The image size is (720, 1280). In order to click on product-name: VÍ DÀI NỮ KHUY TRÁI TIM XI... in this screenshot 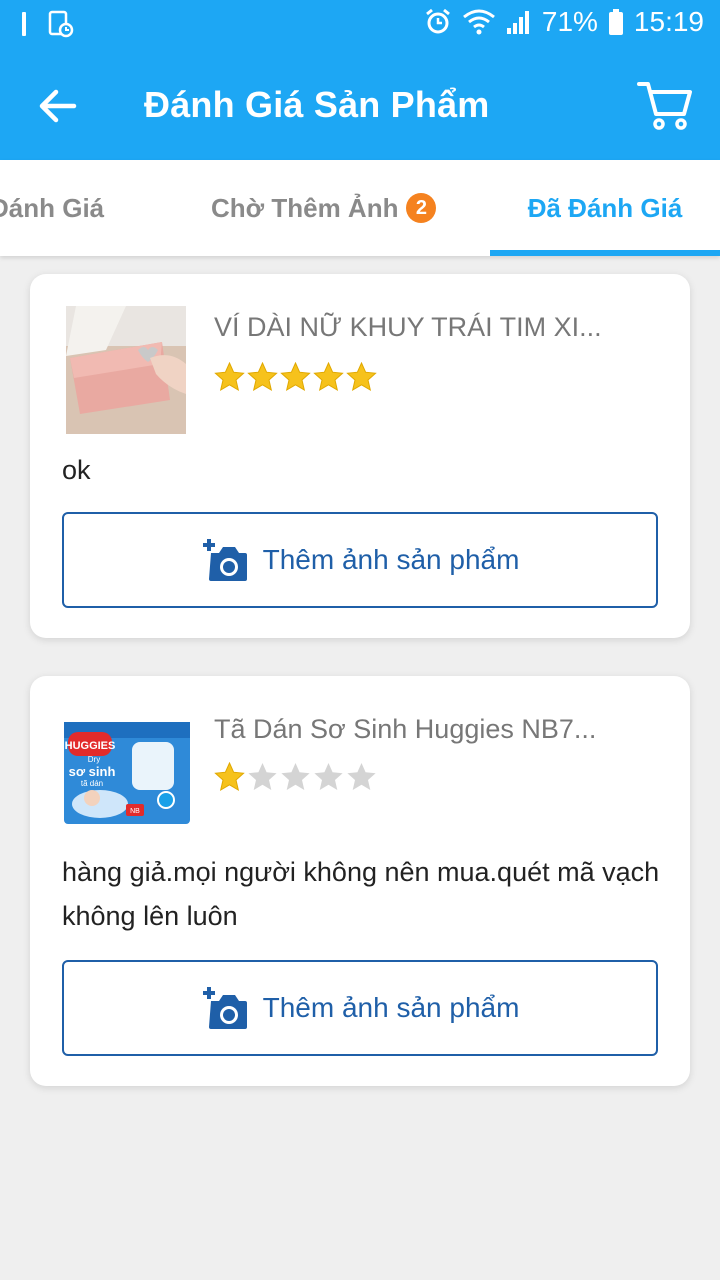, I will do `click(409, 327)`.